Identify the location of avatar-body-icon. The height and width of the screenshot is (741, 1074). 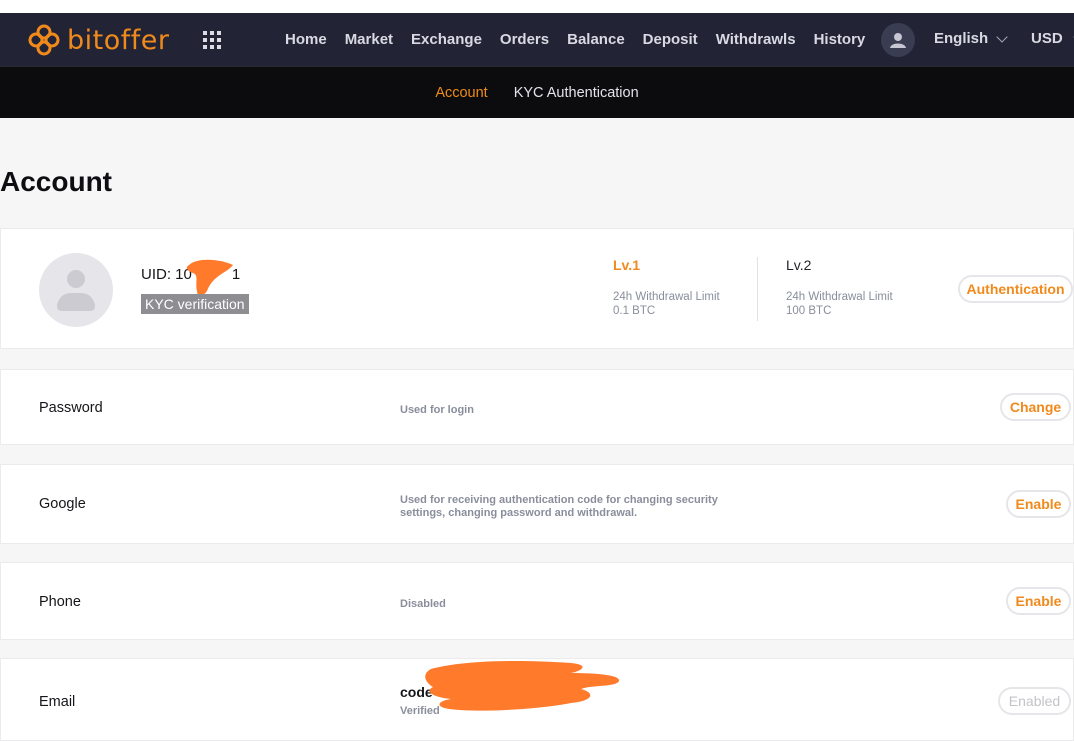
(76, 302).